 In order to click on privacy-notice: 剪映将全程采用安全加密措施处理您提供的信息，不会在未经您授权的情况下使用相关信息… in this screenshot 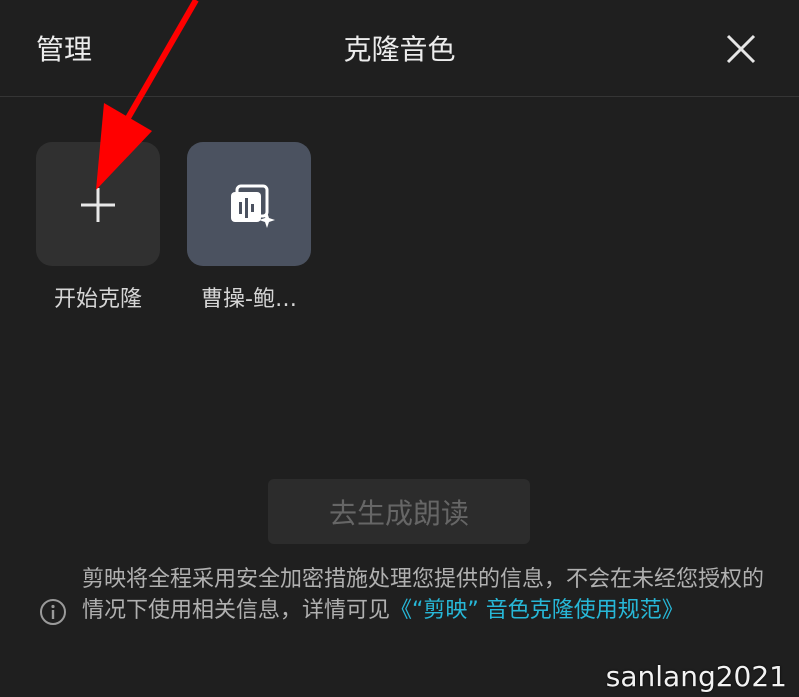, I will do `click(427, 595)`.